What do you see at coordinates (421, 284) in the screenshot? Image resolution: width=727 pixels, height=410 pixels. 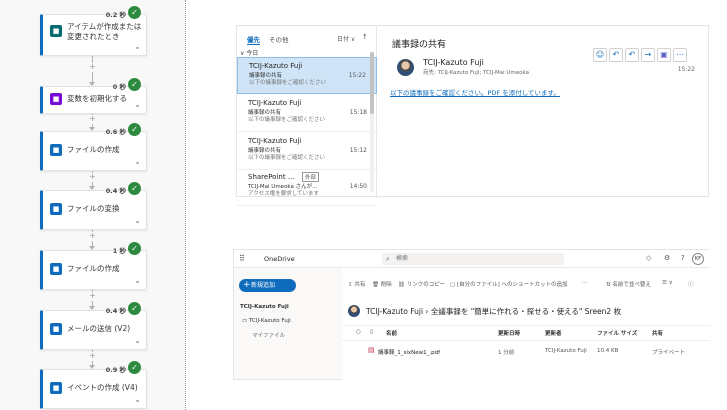 I see `copy-link-command: ⛓ リンクのコピー` at bounding box center [421, 284].